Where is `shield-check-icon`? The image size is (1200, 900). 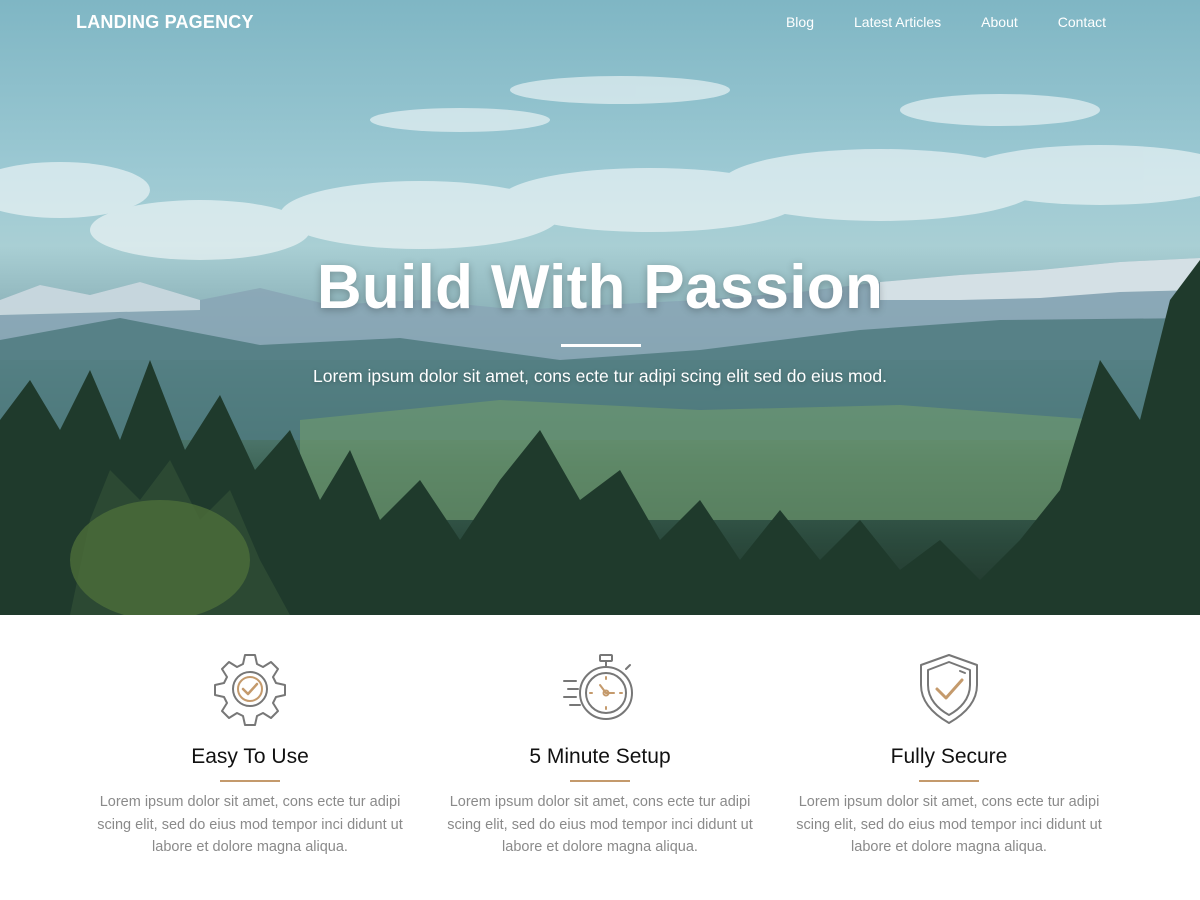
shield-check-icon is located at coordinates (949, 689).